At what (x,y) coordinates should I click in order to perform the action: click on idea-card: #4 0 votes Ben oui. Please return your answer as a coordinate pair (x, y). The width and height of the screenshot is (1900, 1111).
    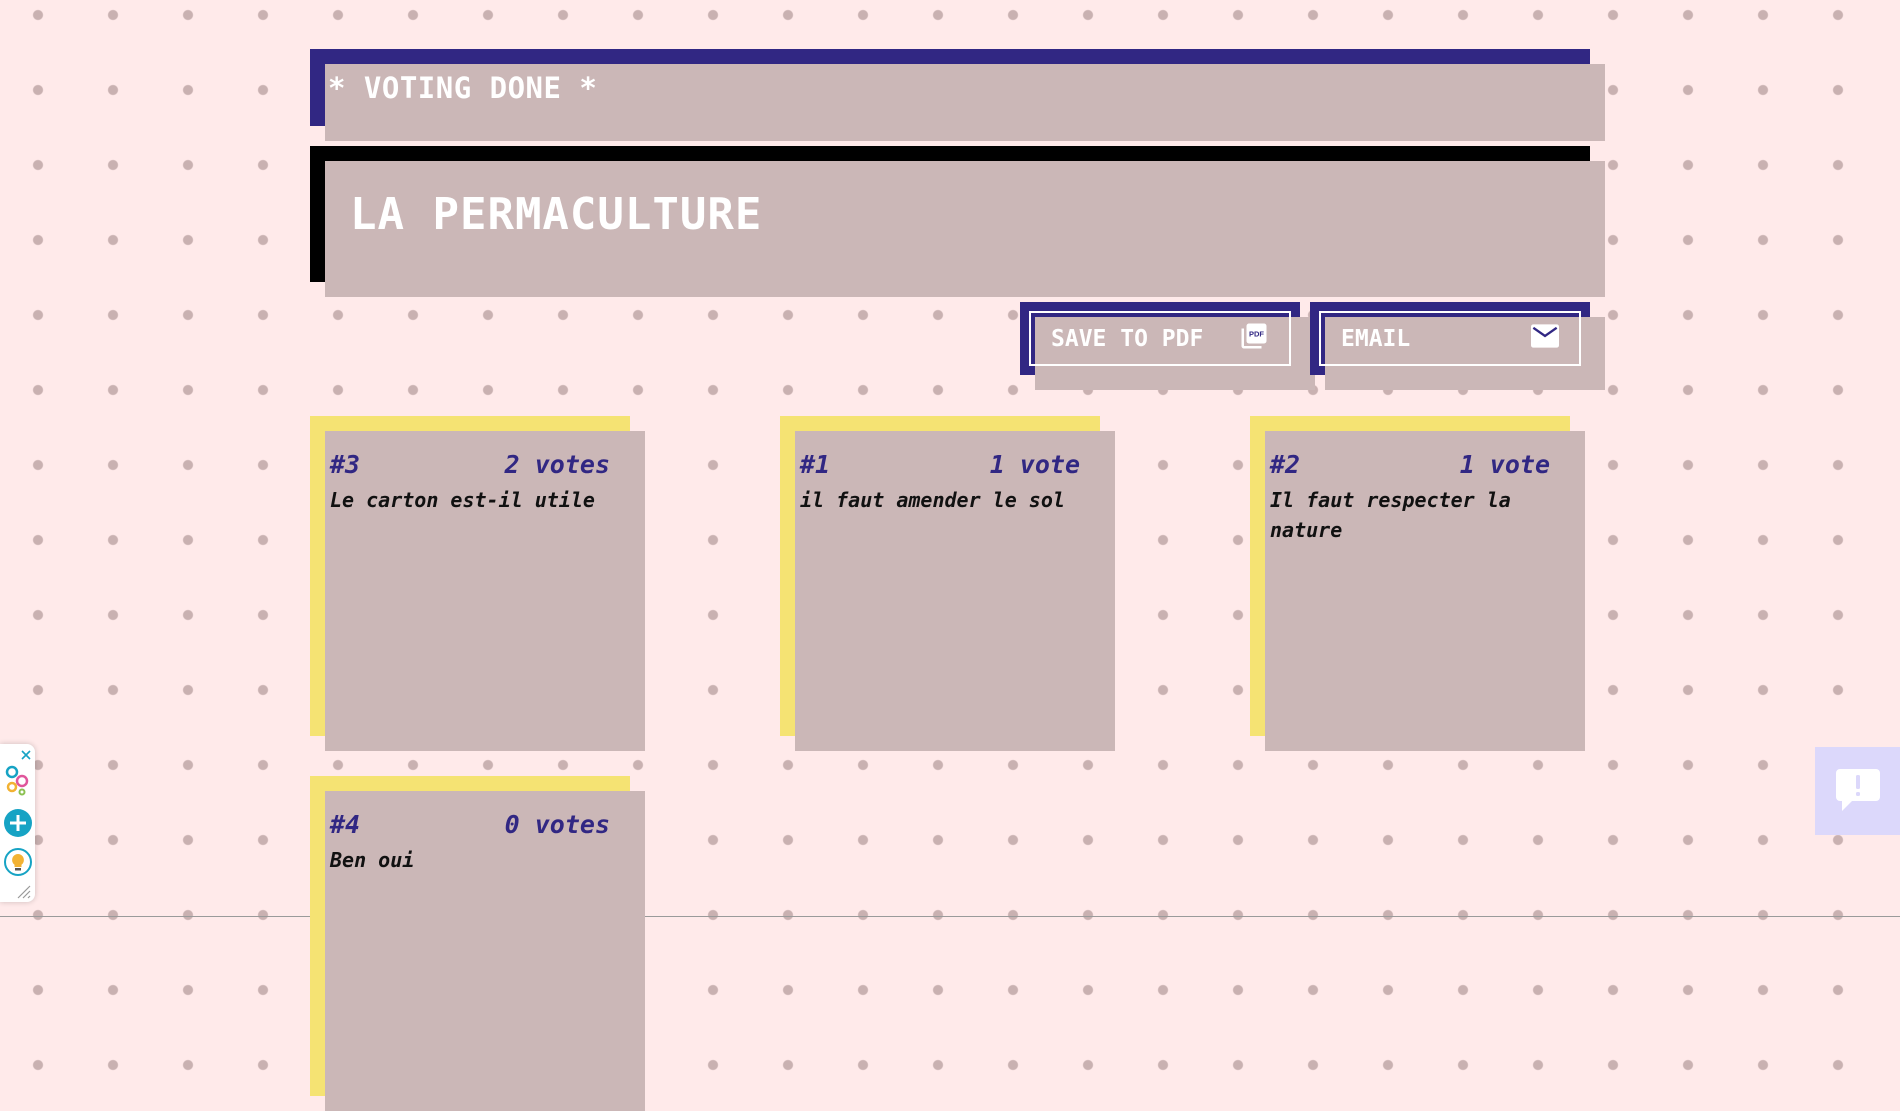
    Looking at the image, I should click on (477, 943).